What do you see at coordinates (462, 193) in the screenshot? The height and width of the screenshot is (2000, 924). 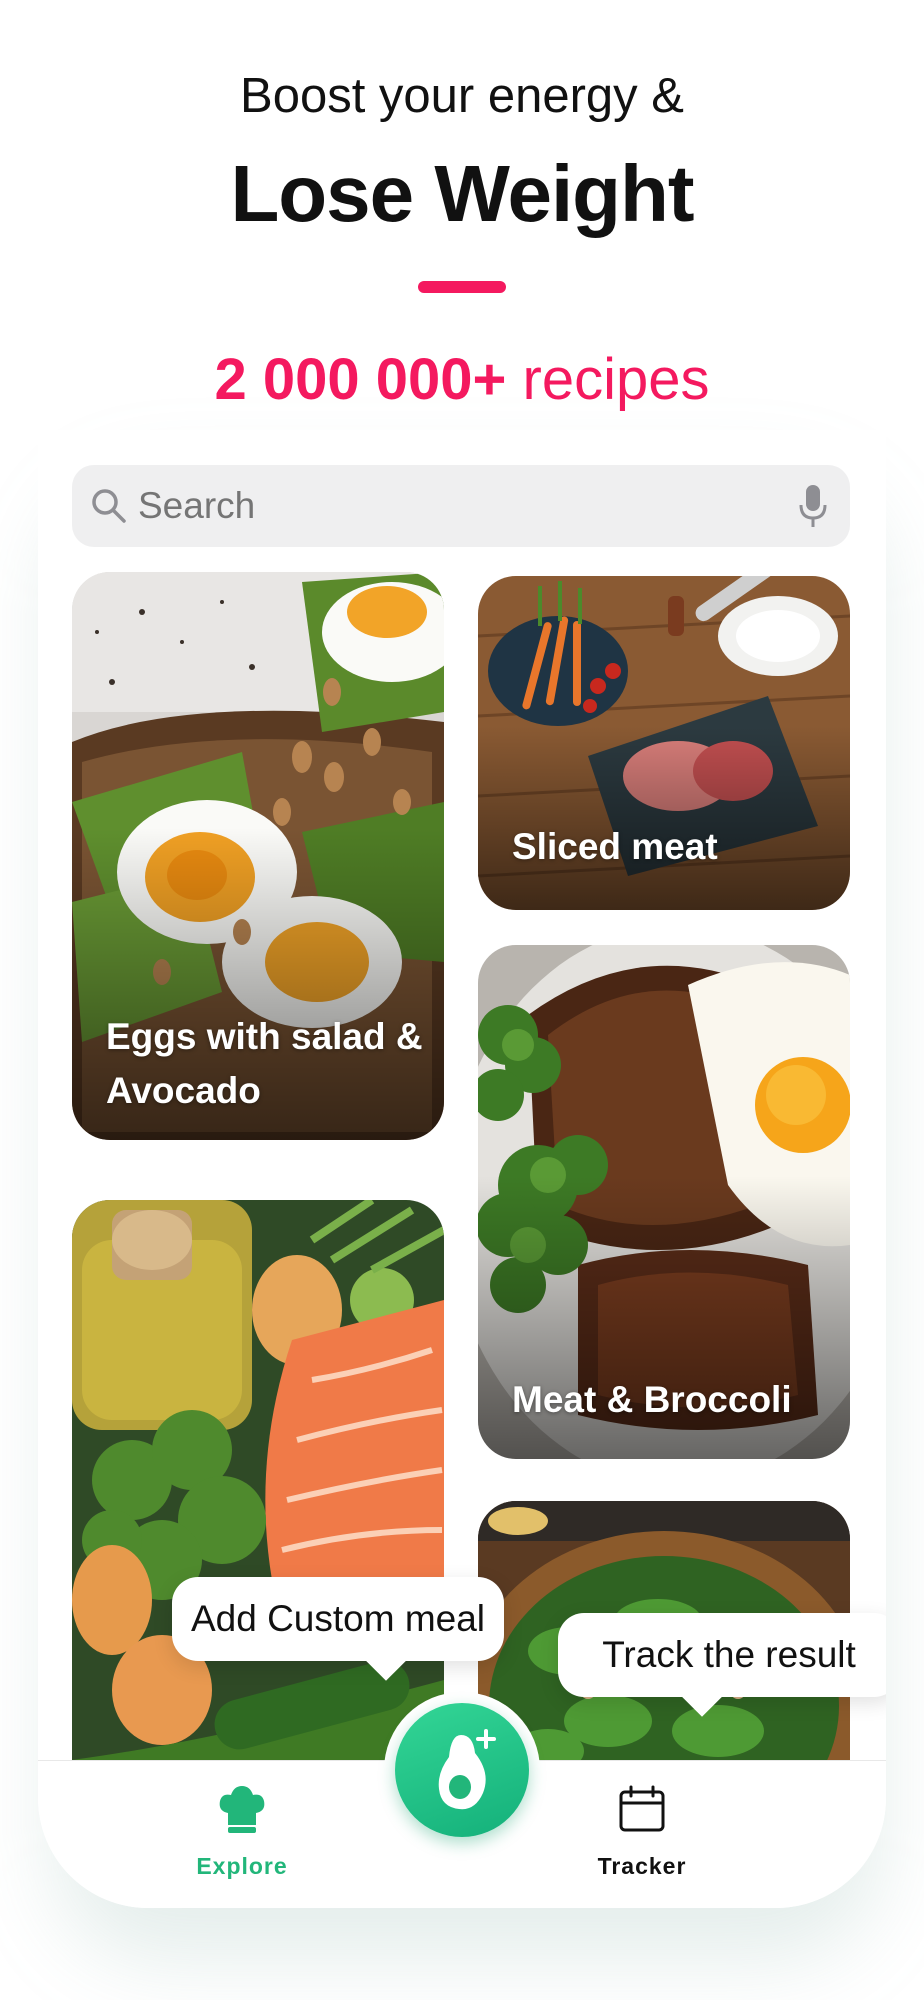 I see `headline-title: Lose Weight` at bounding box center [462, 193].